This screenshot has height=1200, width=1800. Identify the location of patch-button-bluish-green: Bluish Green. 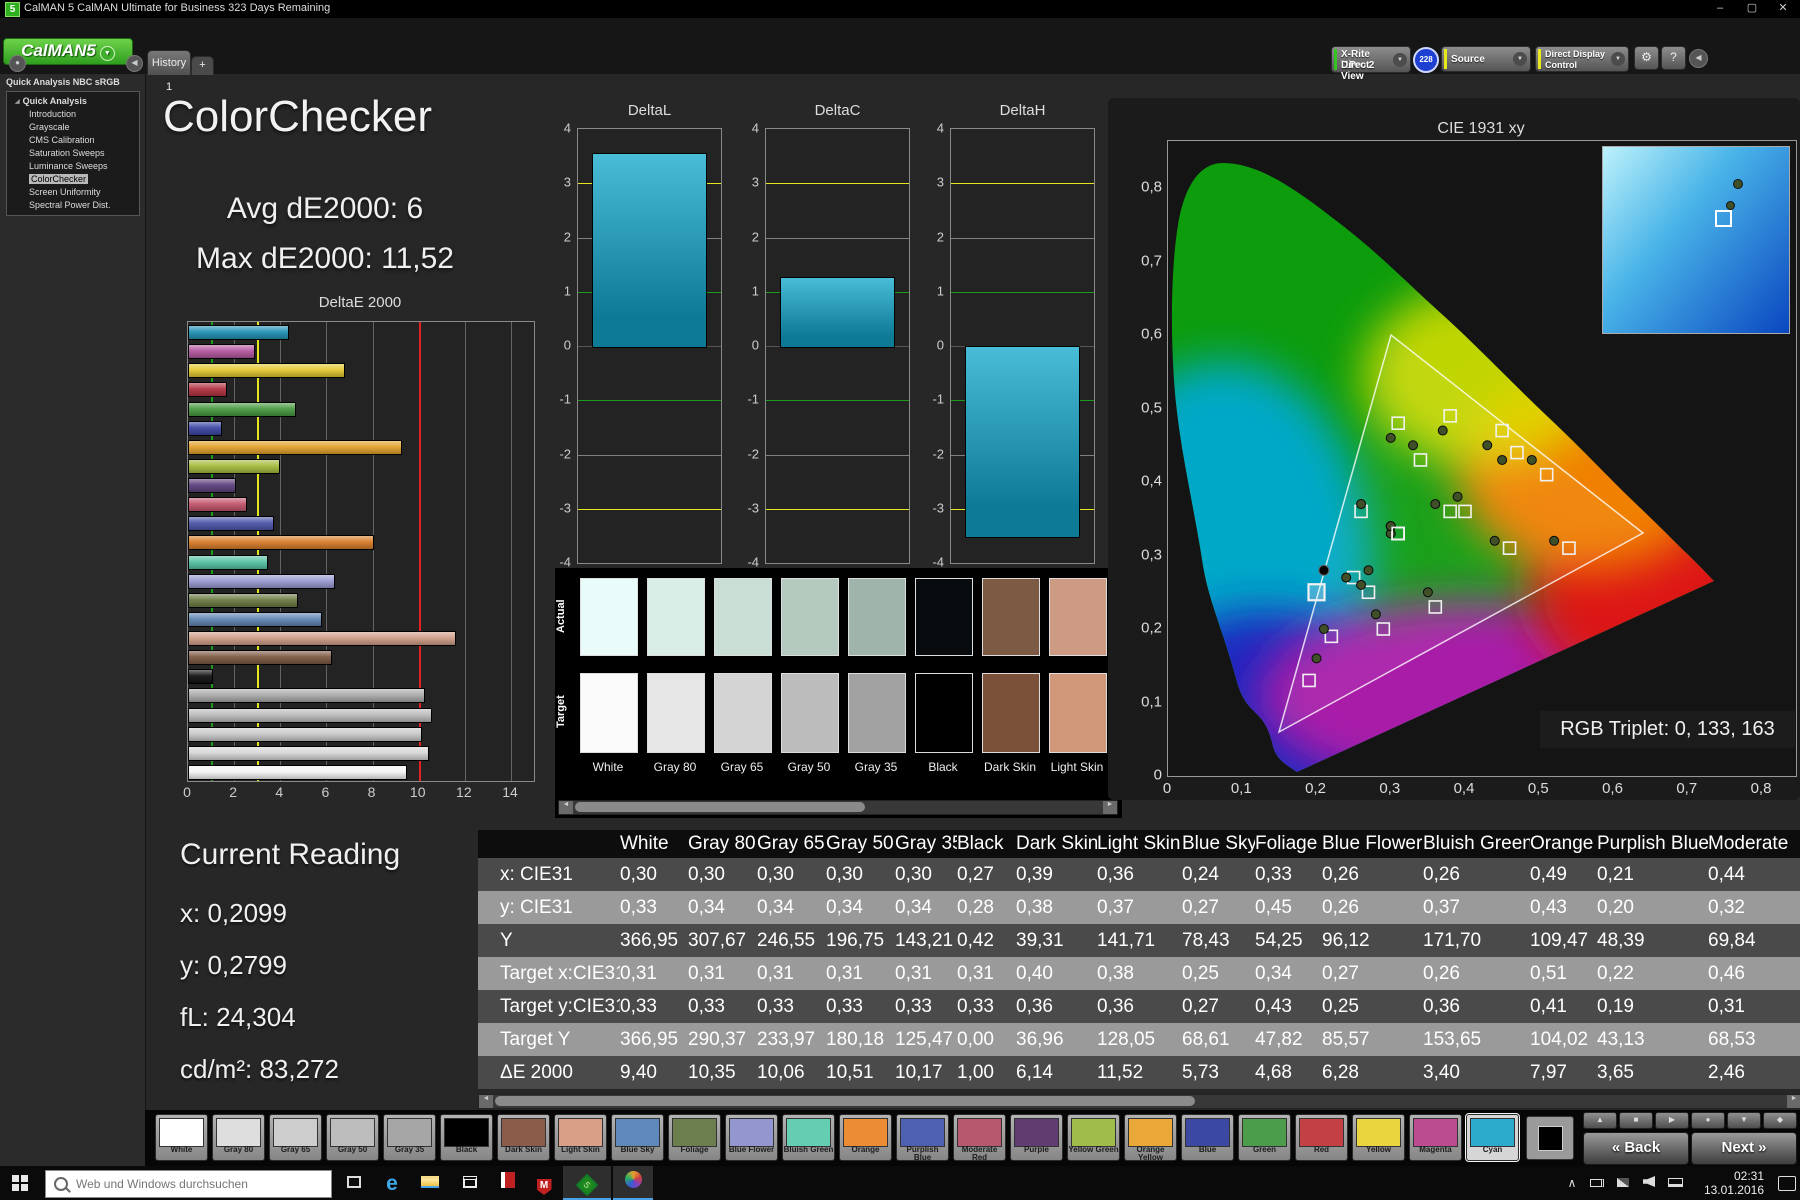
(808, 1137).